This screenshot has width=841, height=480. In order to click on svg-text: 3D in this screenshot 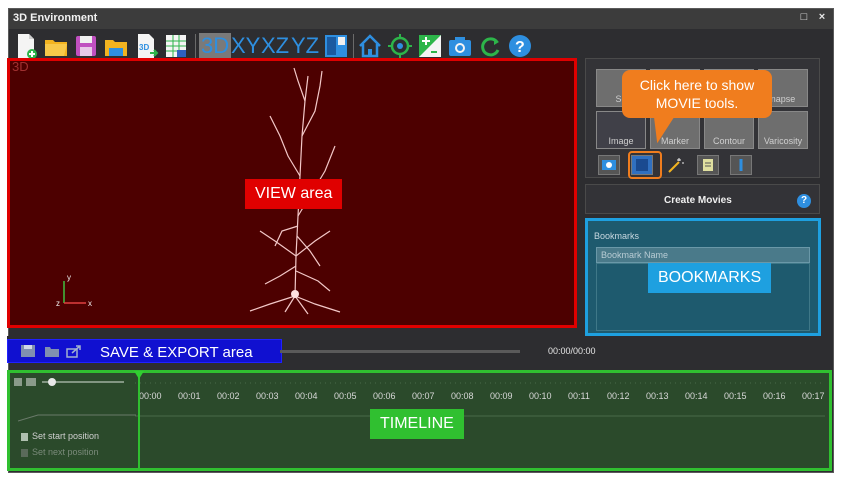, I will do `click(144, 47)`.